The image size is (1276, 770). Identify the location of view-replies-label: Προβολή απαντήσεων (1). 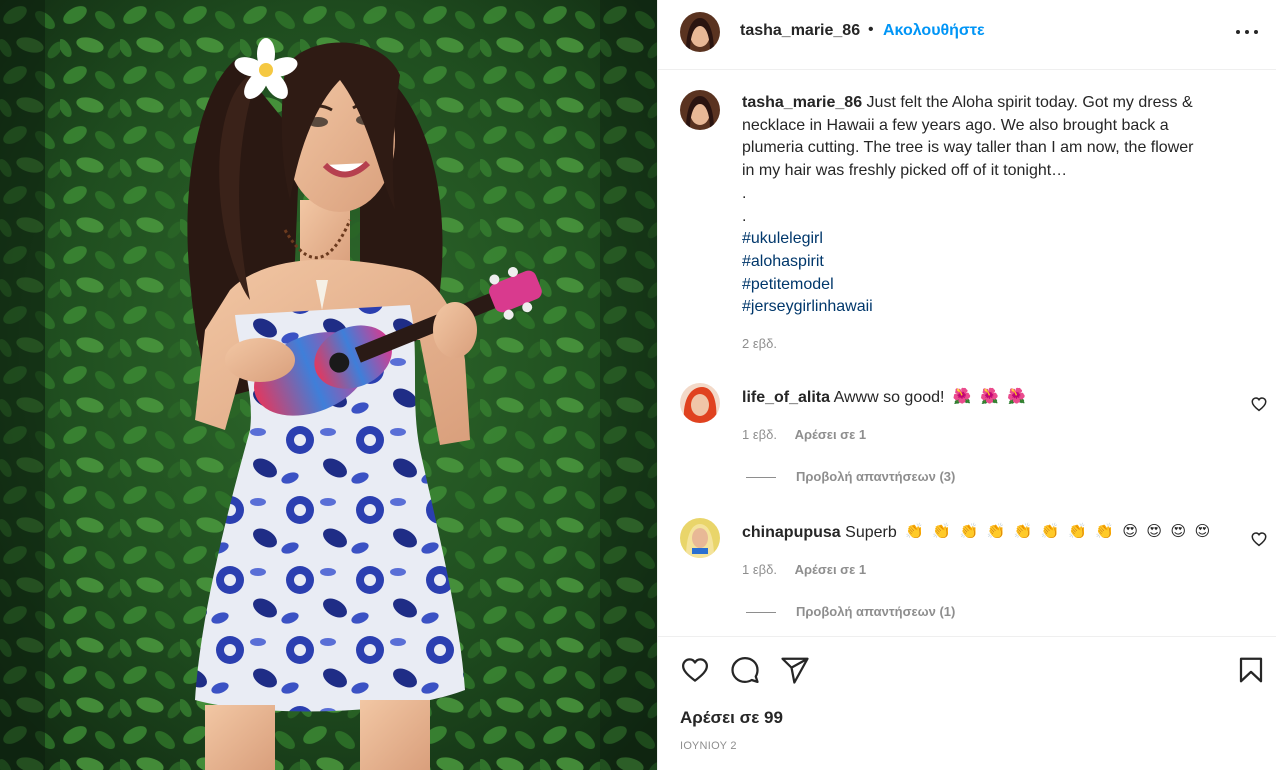
(876, 611).